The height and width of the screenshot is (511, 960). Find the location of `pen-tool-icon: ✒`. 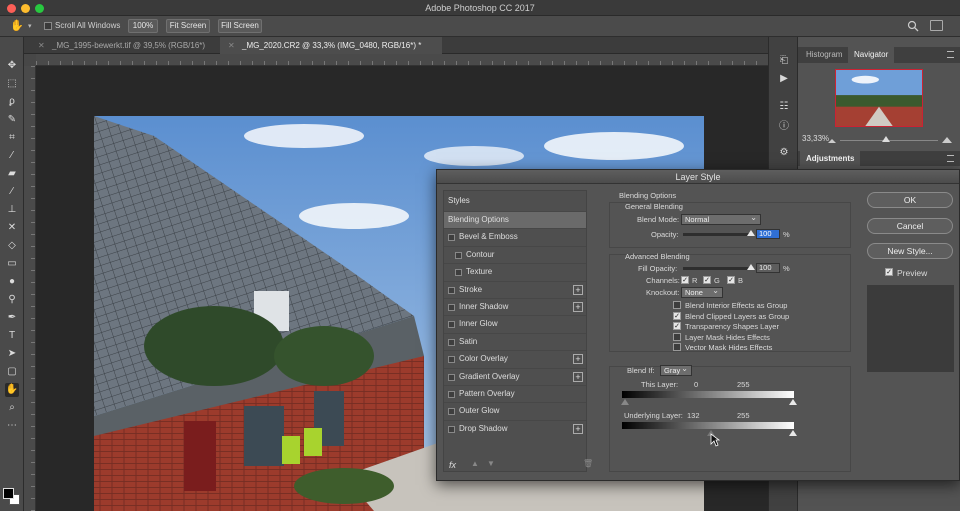

pen-tool-icon: ✒ is located at coordinates (12, 318).